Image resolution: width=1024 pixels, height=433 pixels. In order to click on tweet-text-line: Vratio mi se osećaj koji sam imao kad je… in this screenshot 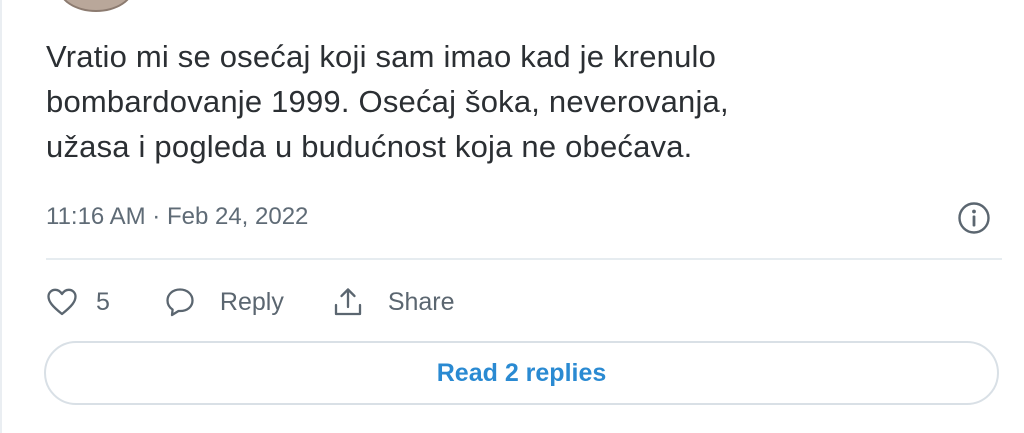, I will do `click(381, 56)`.